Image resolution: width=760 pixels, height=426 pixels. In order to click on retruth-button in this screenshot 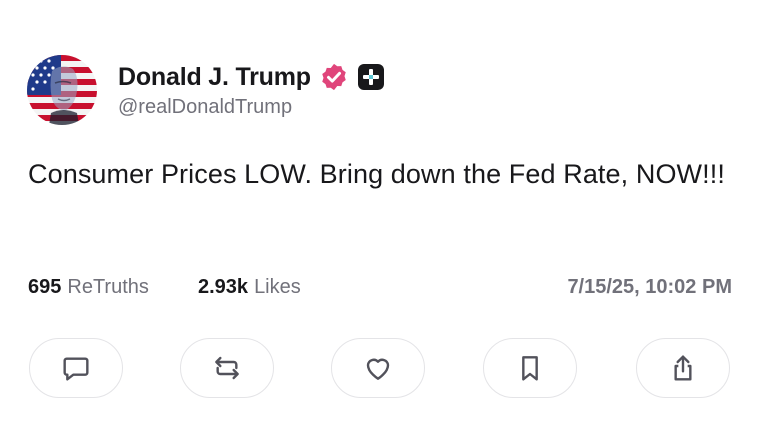, I will do `click(227, 368)`.